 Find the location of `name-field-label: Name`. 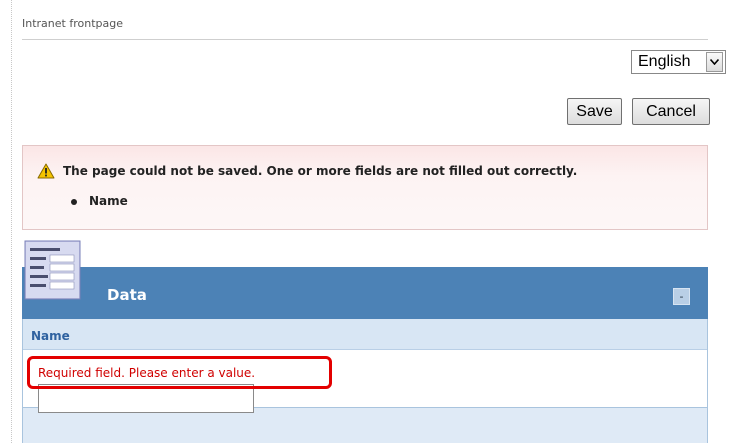

name-field-label: Name is located at coordinates (50, 336).